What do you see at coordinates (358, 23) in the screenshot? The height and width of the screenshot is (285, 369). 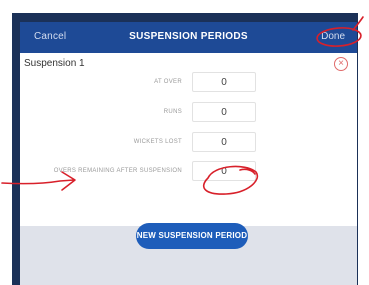 I see `done-highlight-tail` at bounding box center [358, 23].